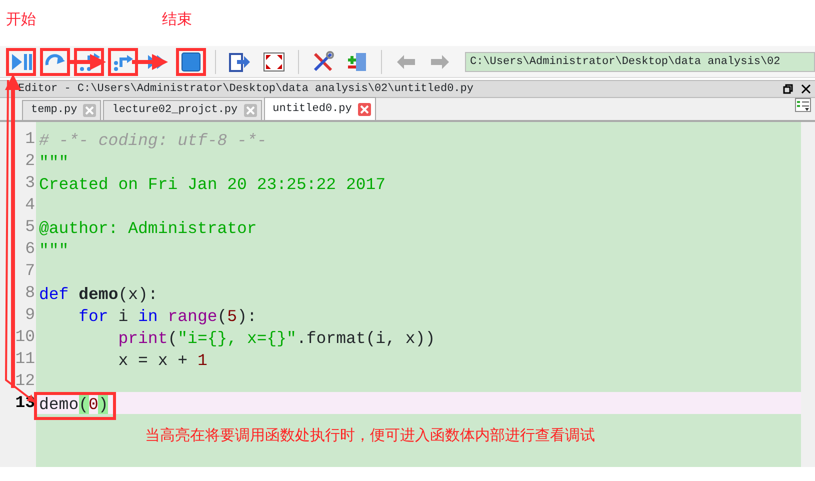 The image size is (815, 481). What do you see at coordinates (370, 435) in the screenshot?
I see `annotation-caption: 当高亮在将要调用函数处执行时，便可进入函数体内部进行查看调试` at bounding box center [370, 435].